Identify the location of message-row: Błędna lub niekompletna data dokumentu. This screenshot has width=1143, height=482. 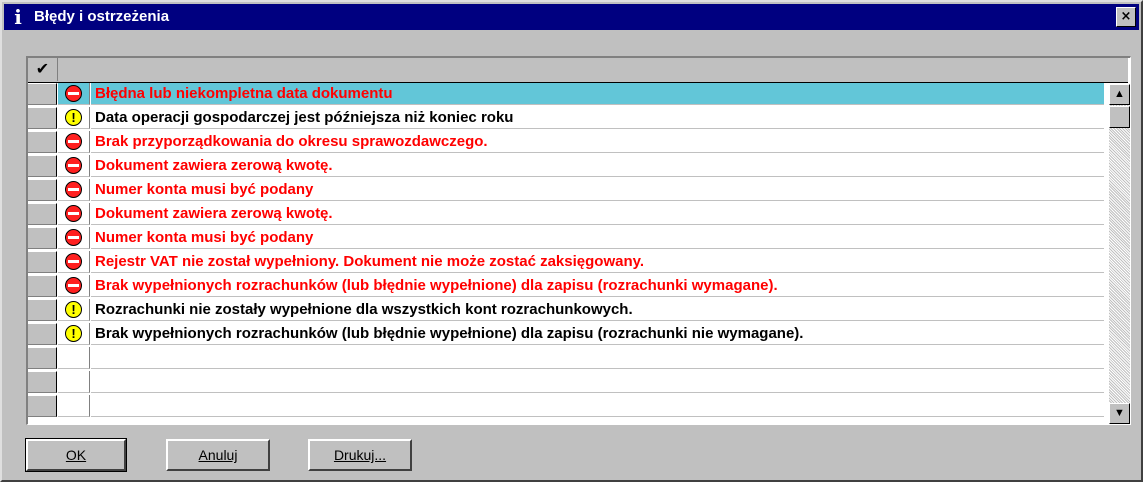
(566, 94).